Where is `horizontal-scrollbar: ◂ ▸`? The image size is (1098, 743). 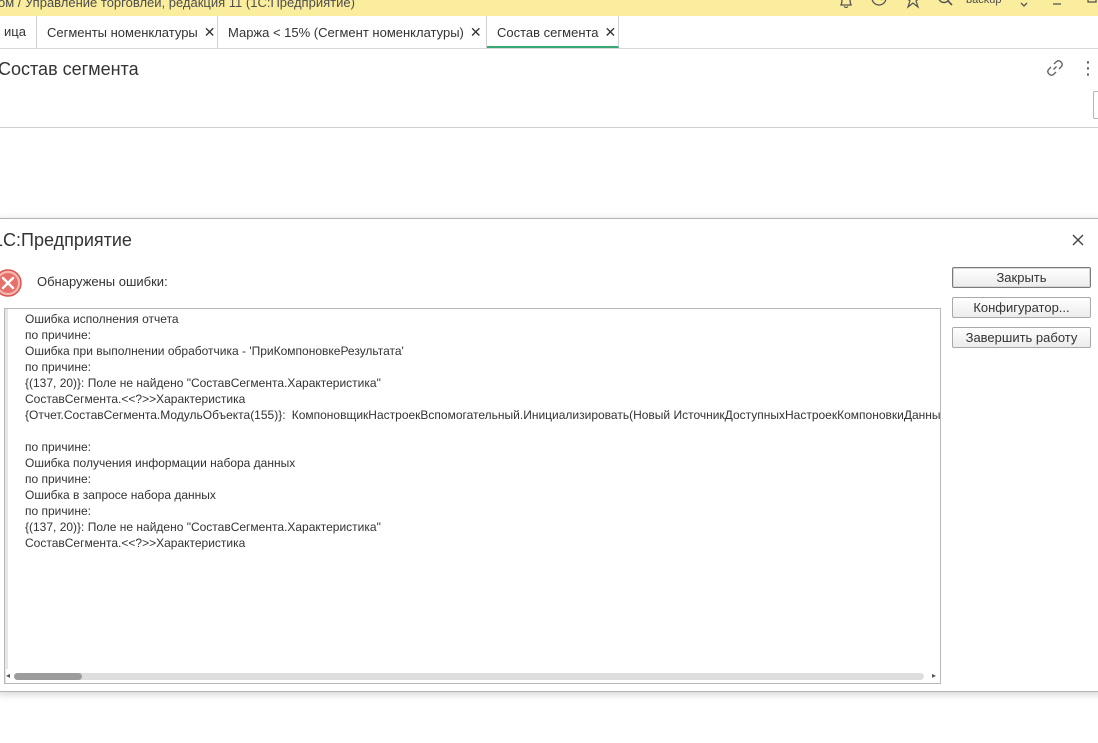 horizontal-scrollbar: ◂ ▸ is located at coordinates (473, 676).